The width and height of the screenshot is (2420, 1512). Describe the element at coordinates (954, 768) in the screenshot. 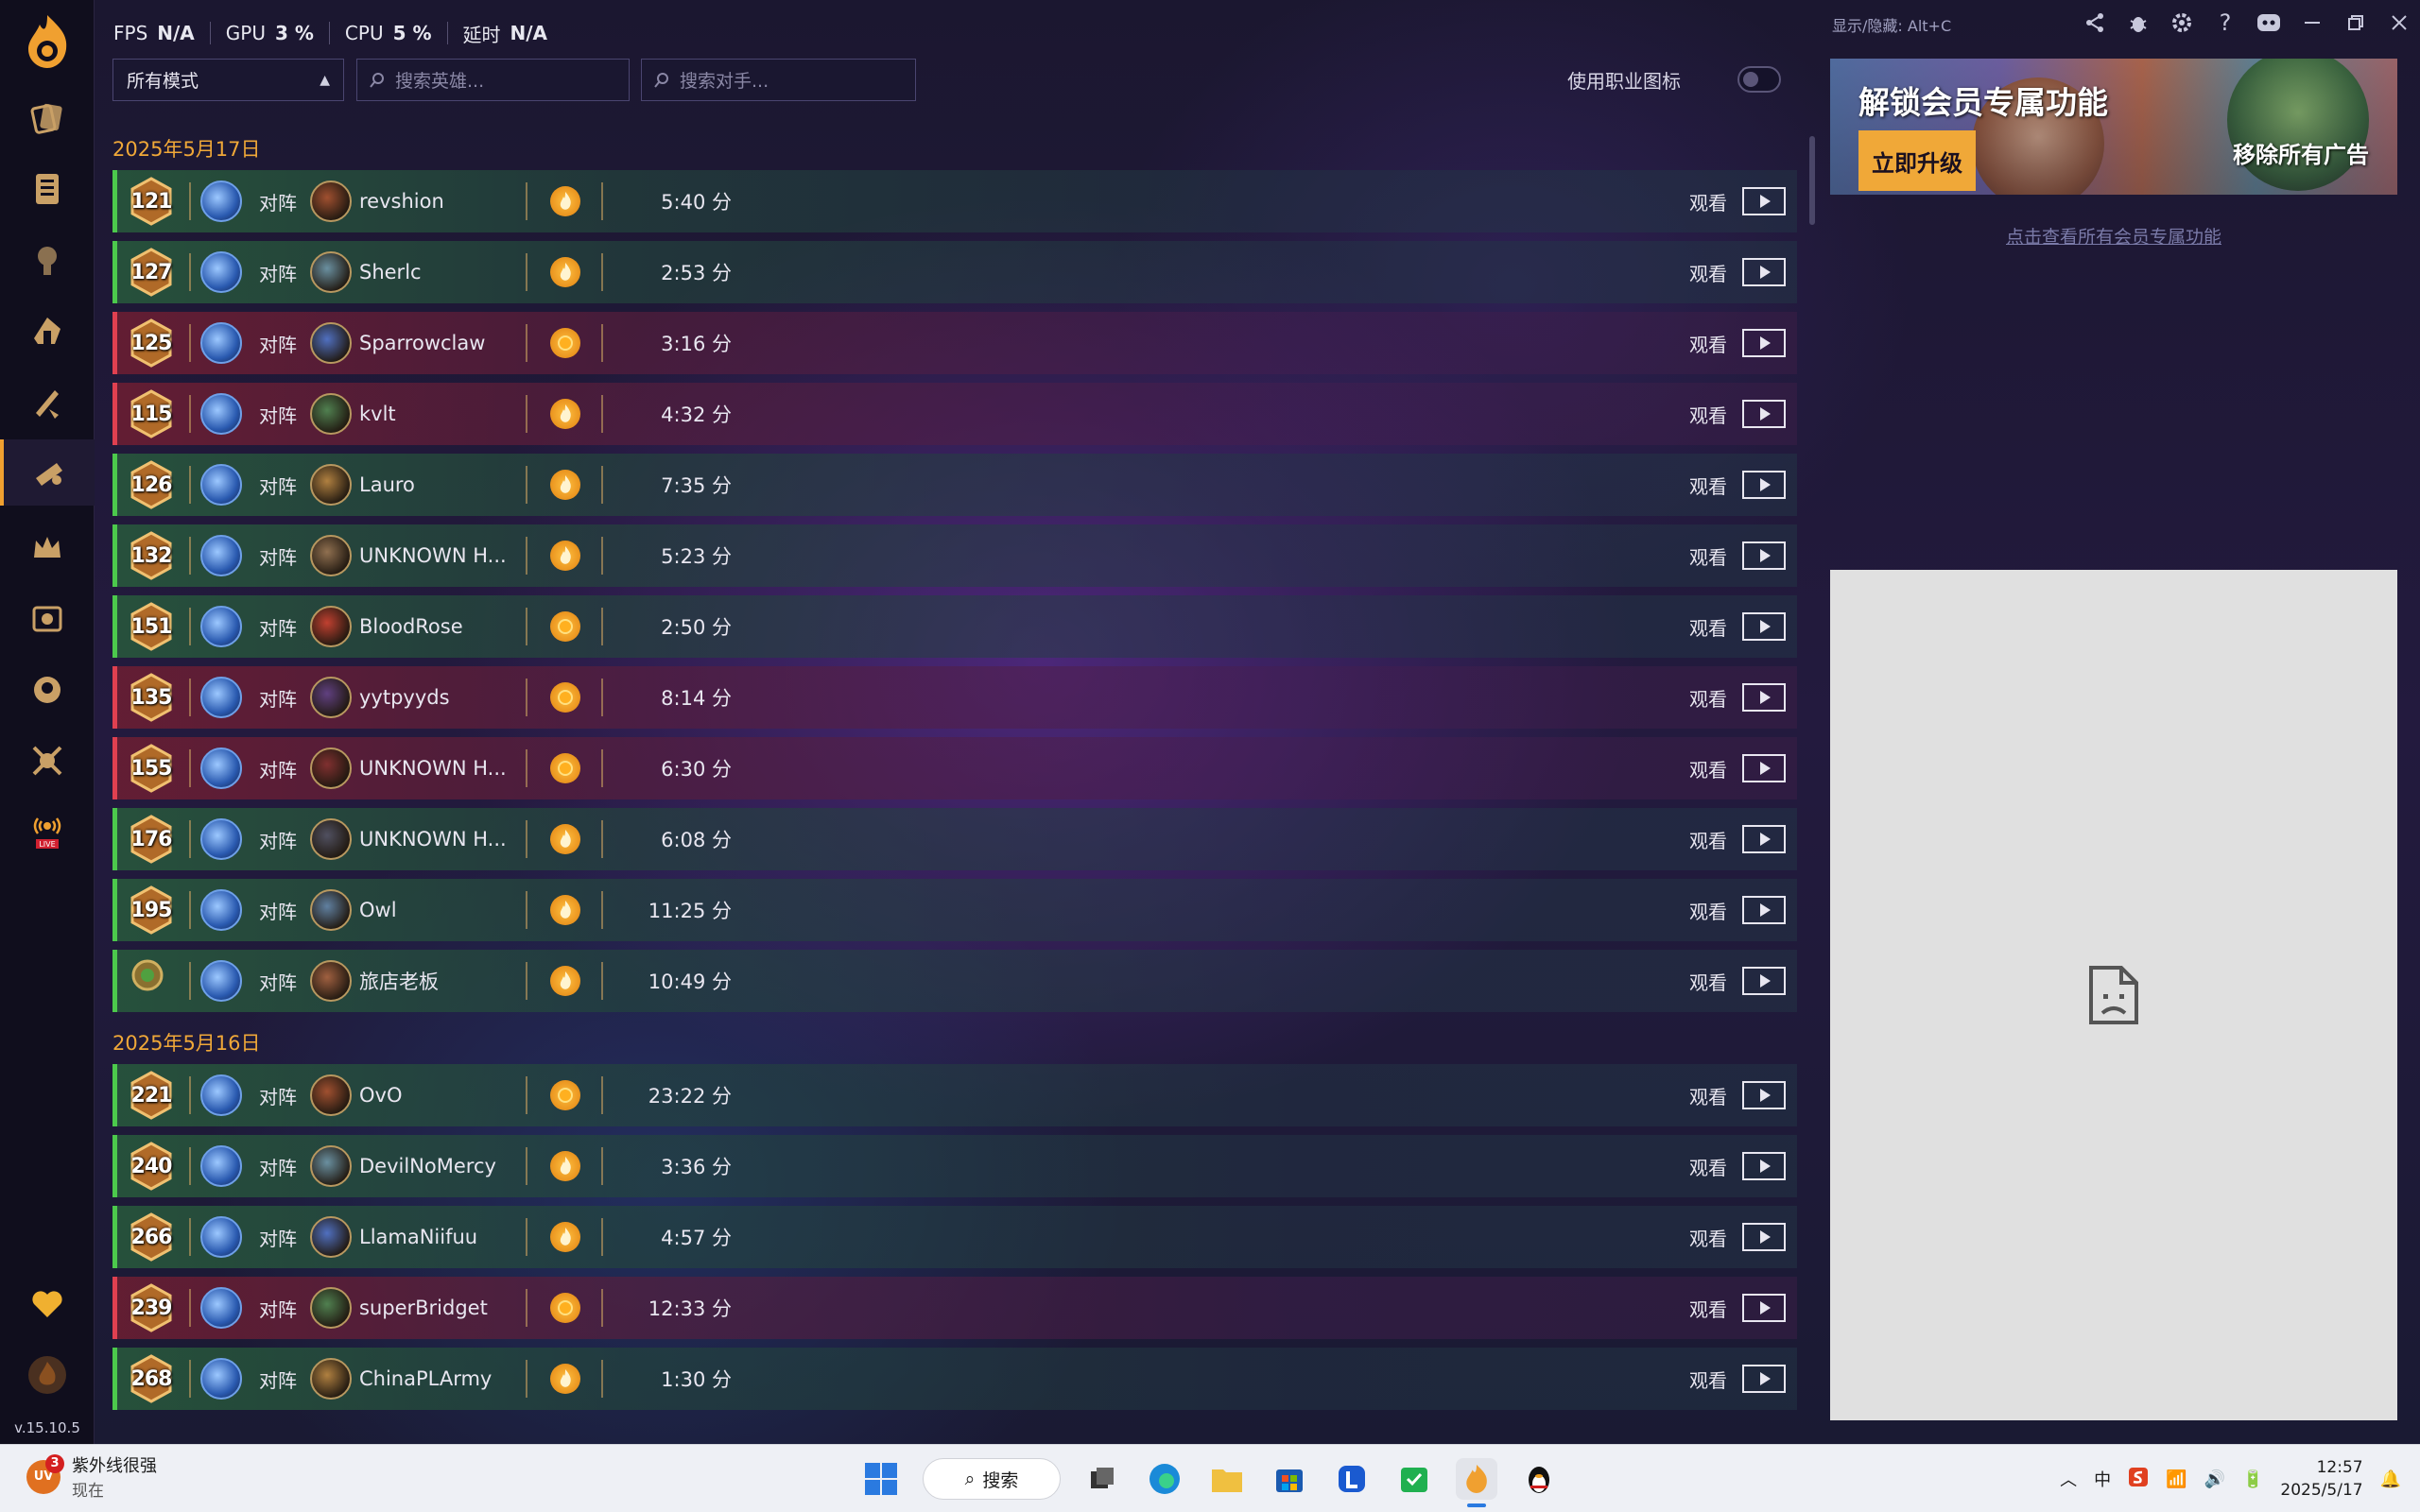

I see `match-row: 155 对阵 UNKNOWN H... 6:30 分 观看` at that location.